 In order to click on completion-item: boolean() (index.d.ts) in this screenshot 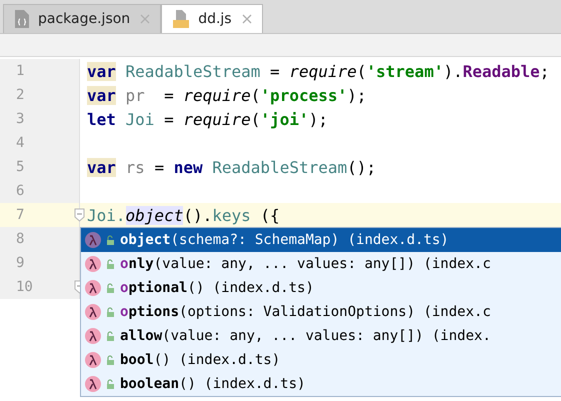, I will do `click(321, 384)`.